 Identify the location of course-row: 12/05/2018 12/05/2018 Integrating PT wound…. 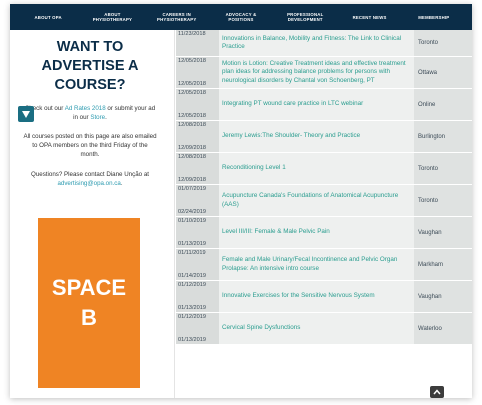
(324, 105).